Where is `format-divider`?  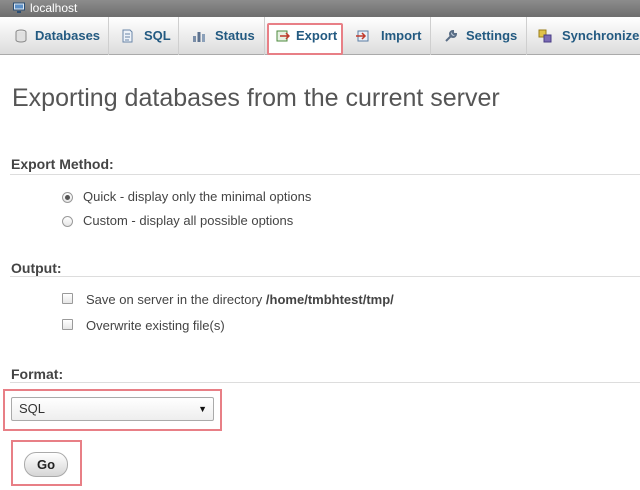
format-divider is located at coordinates (325, 382).